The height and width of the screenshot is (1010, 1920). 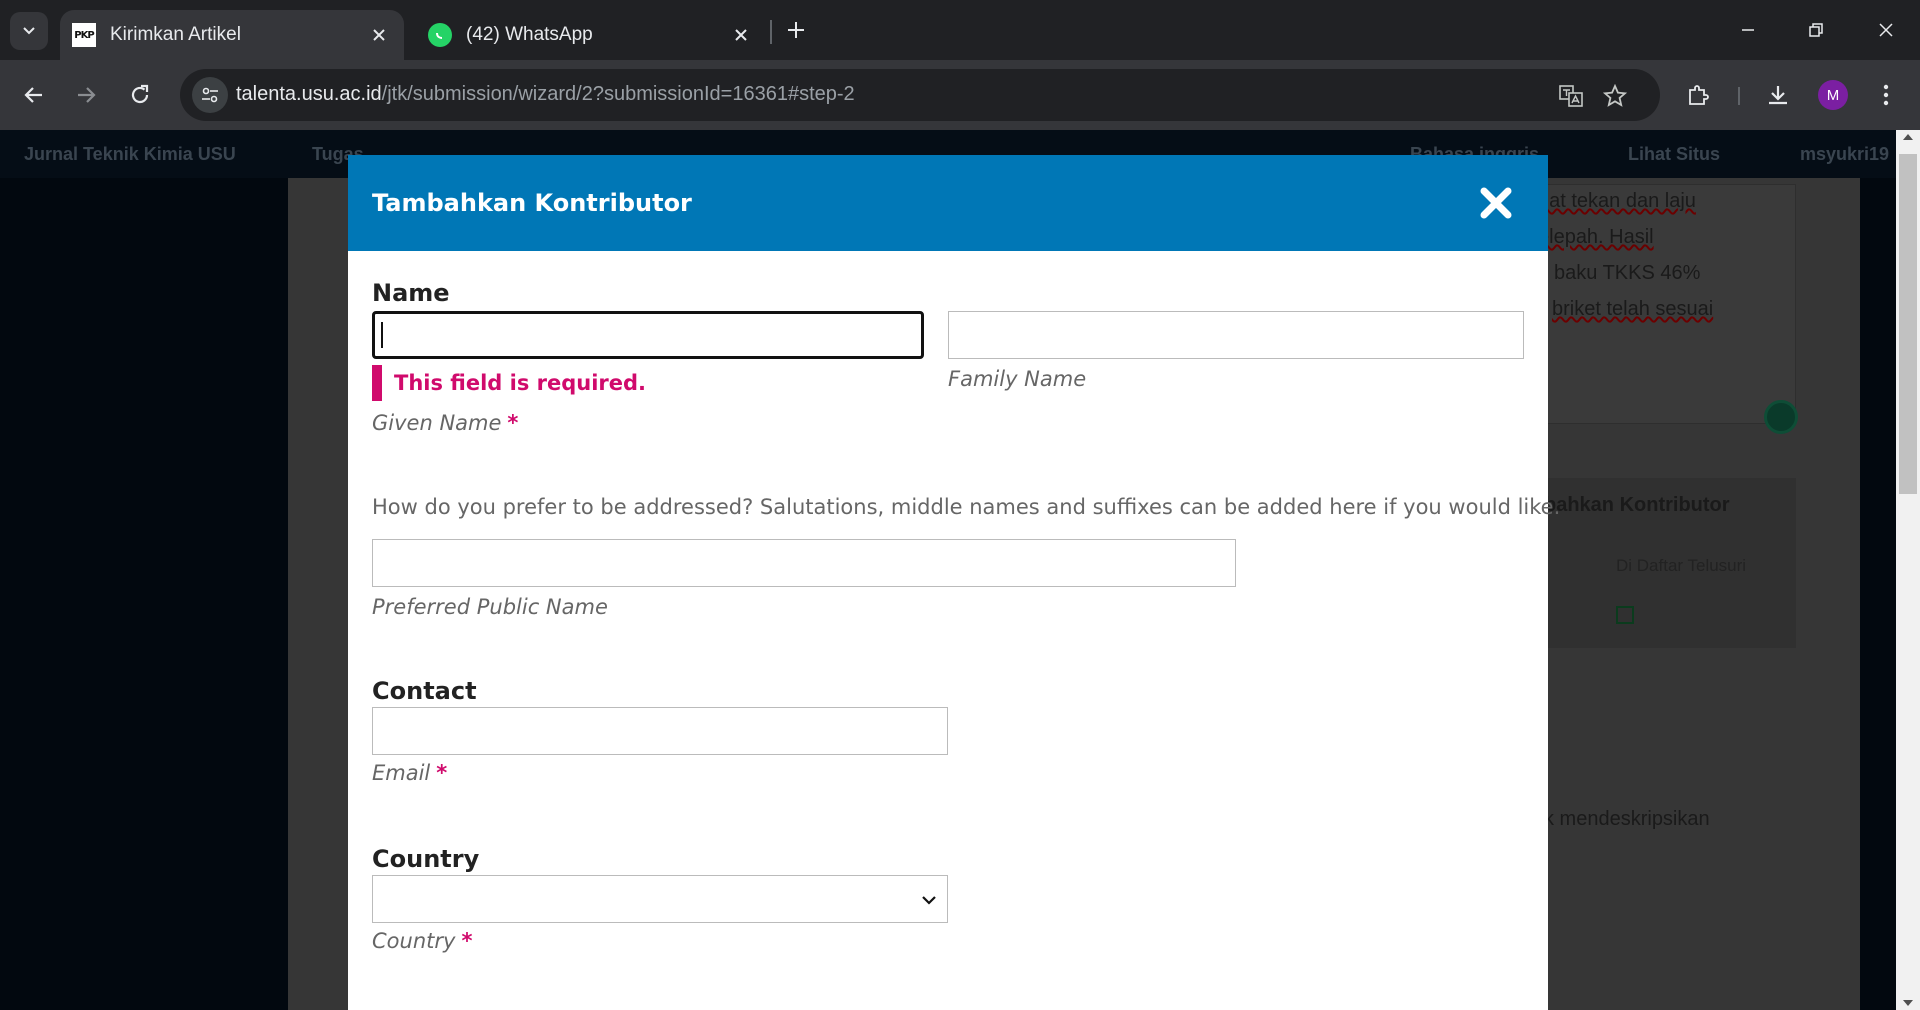 What do you see at coordinates (426, 859) in the screenshot?
I see `country-section-label: Country` at bounding box center [426, 859].